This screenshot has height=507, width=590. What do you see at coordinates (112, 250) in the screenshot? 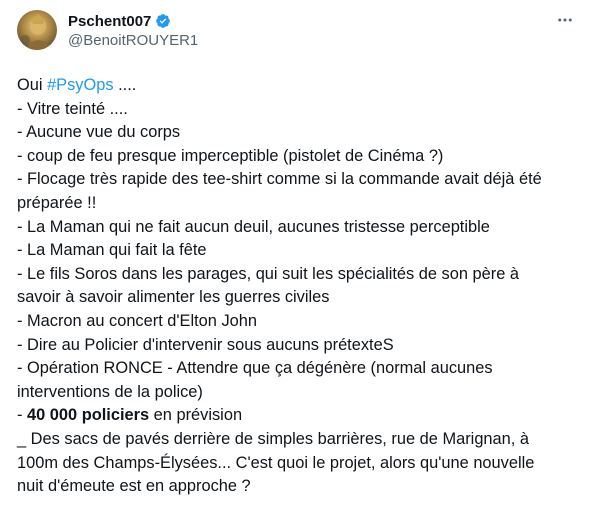
I see `tweet-line: - La Maman qui fait la fête` at bounding box center [112, 250].